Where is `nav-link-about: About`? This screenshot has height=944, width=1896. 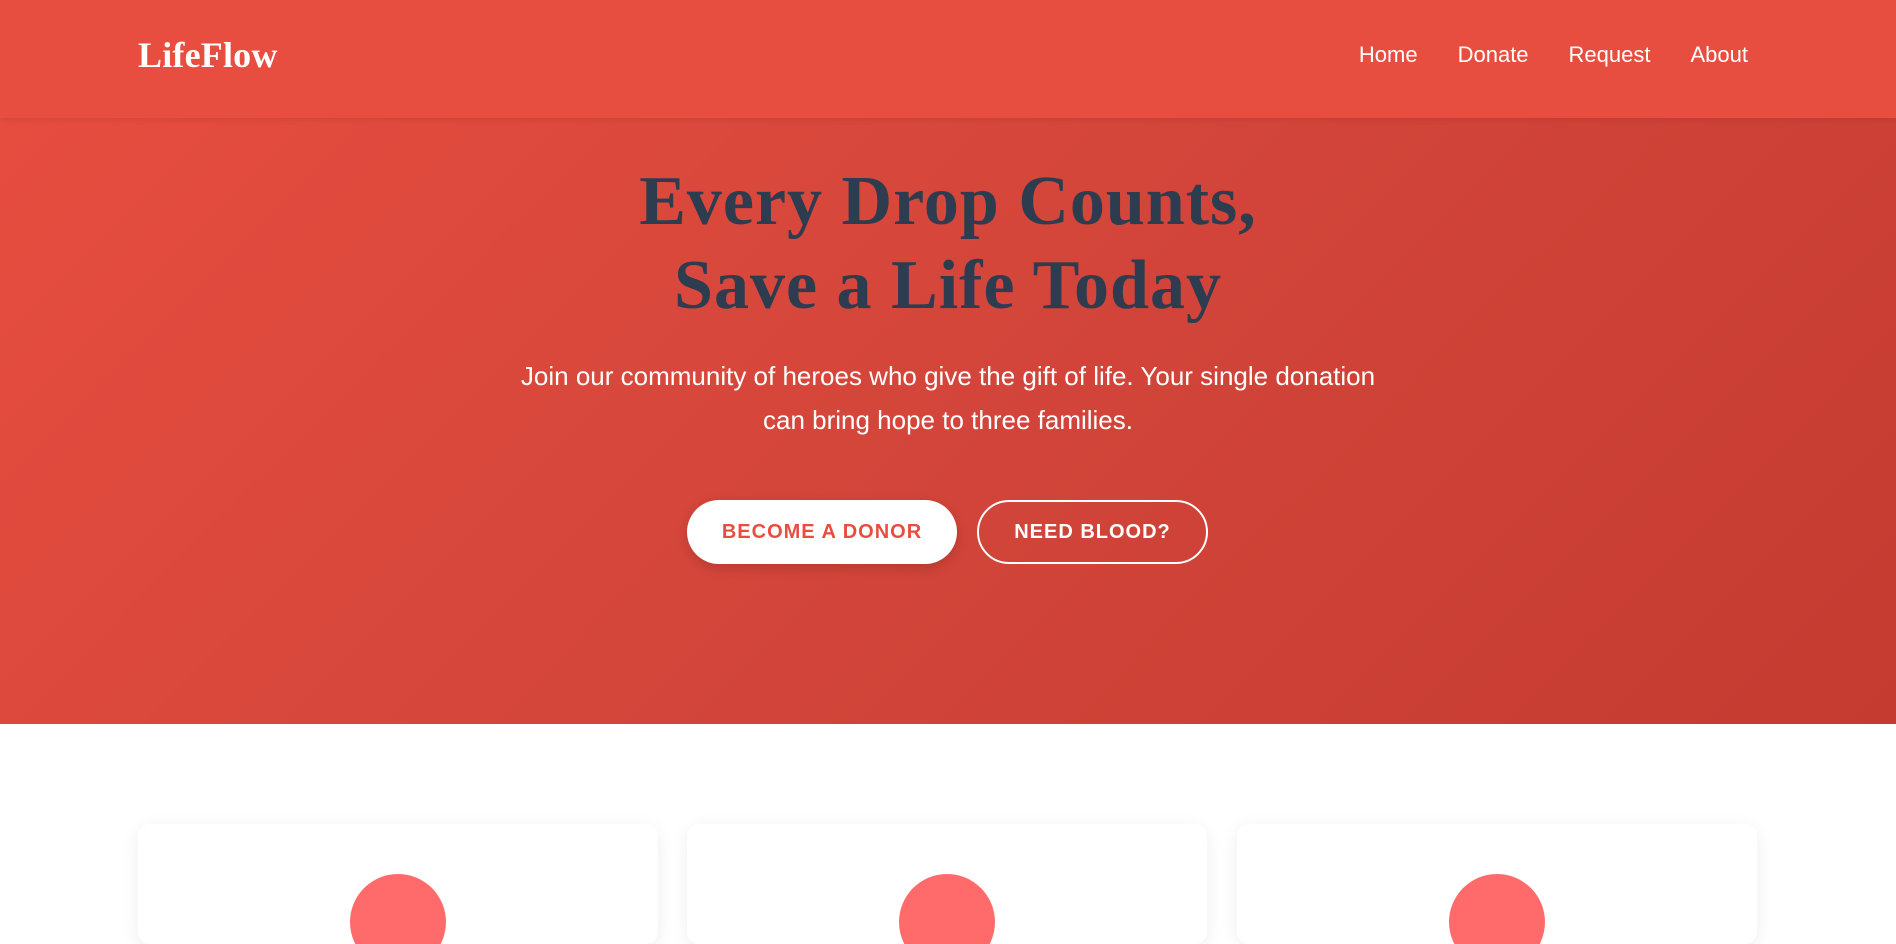 nav-link-about: About is located at coordinates (1720, 55).